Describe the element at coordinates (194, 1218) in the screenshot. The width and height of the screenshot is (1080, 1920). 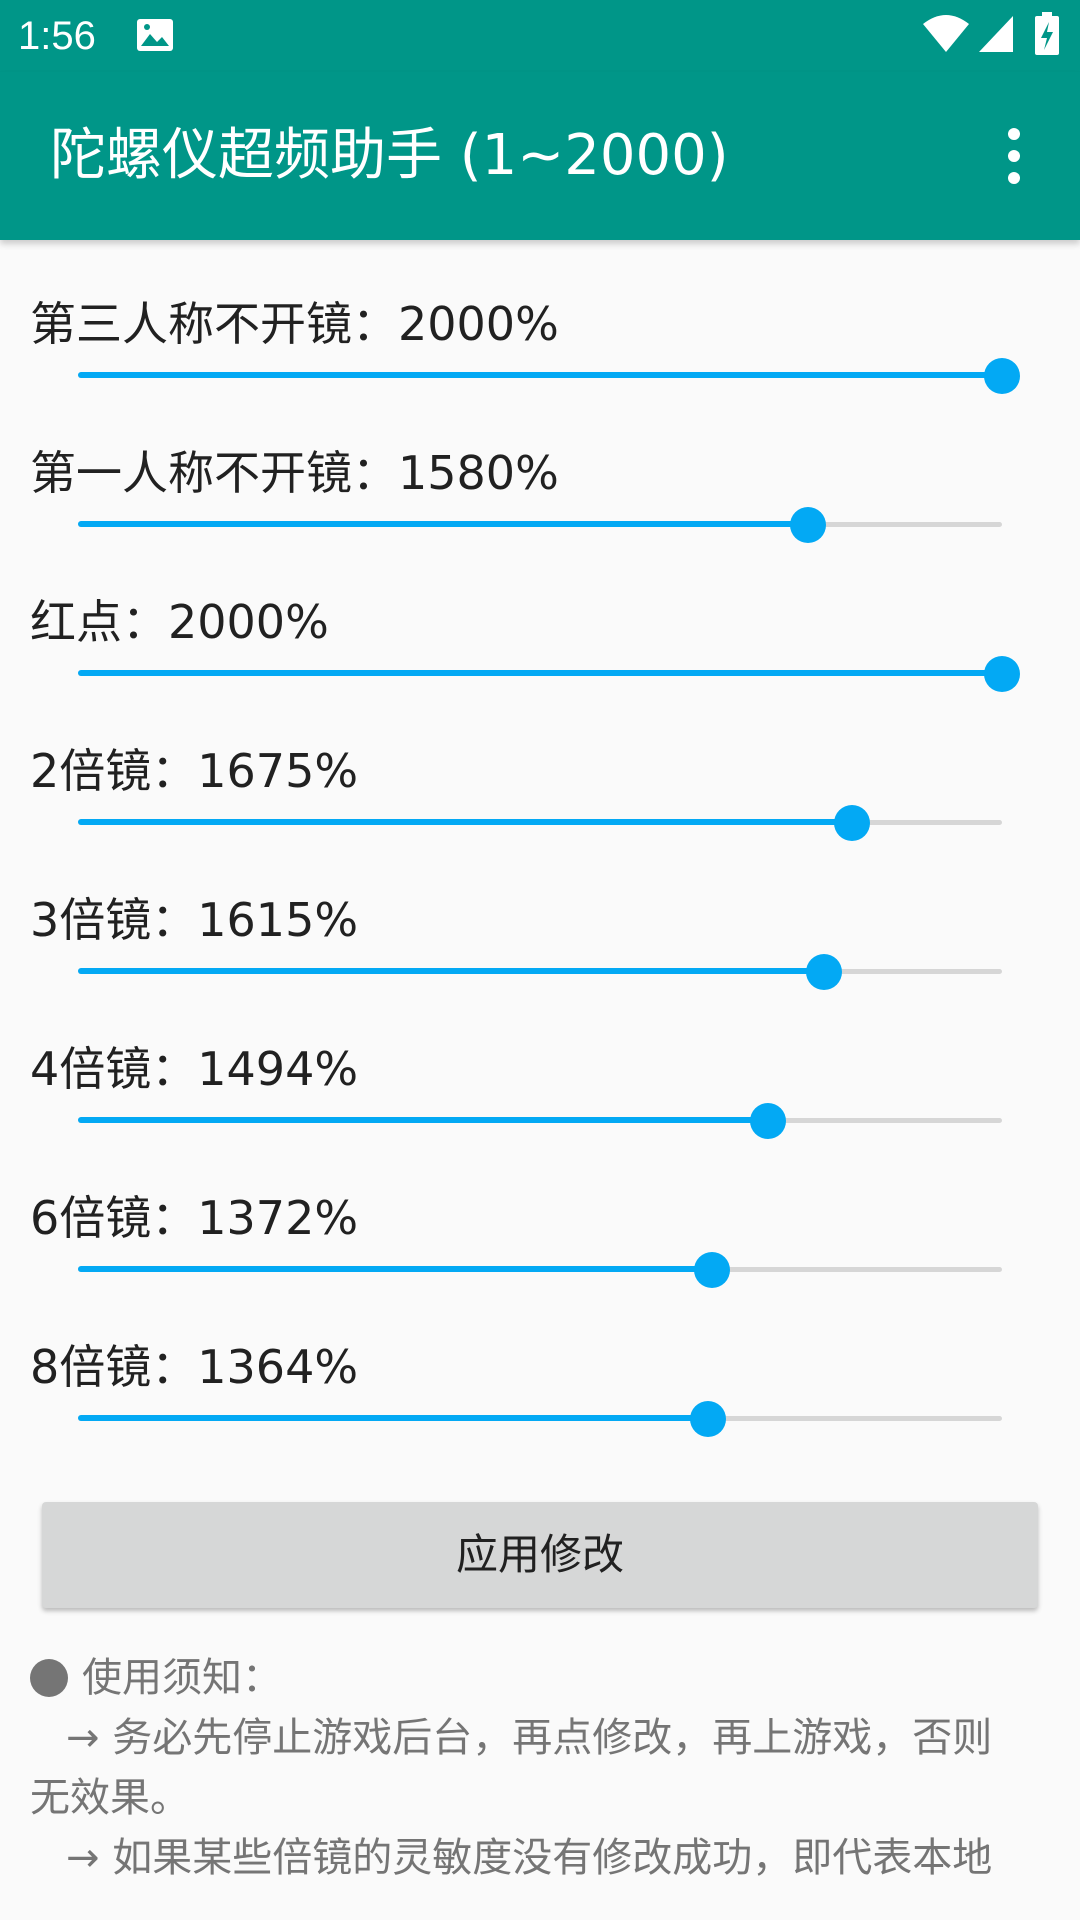
I see `setting-label: 6倍镜：1372%` at that location.